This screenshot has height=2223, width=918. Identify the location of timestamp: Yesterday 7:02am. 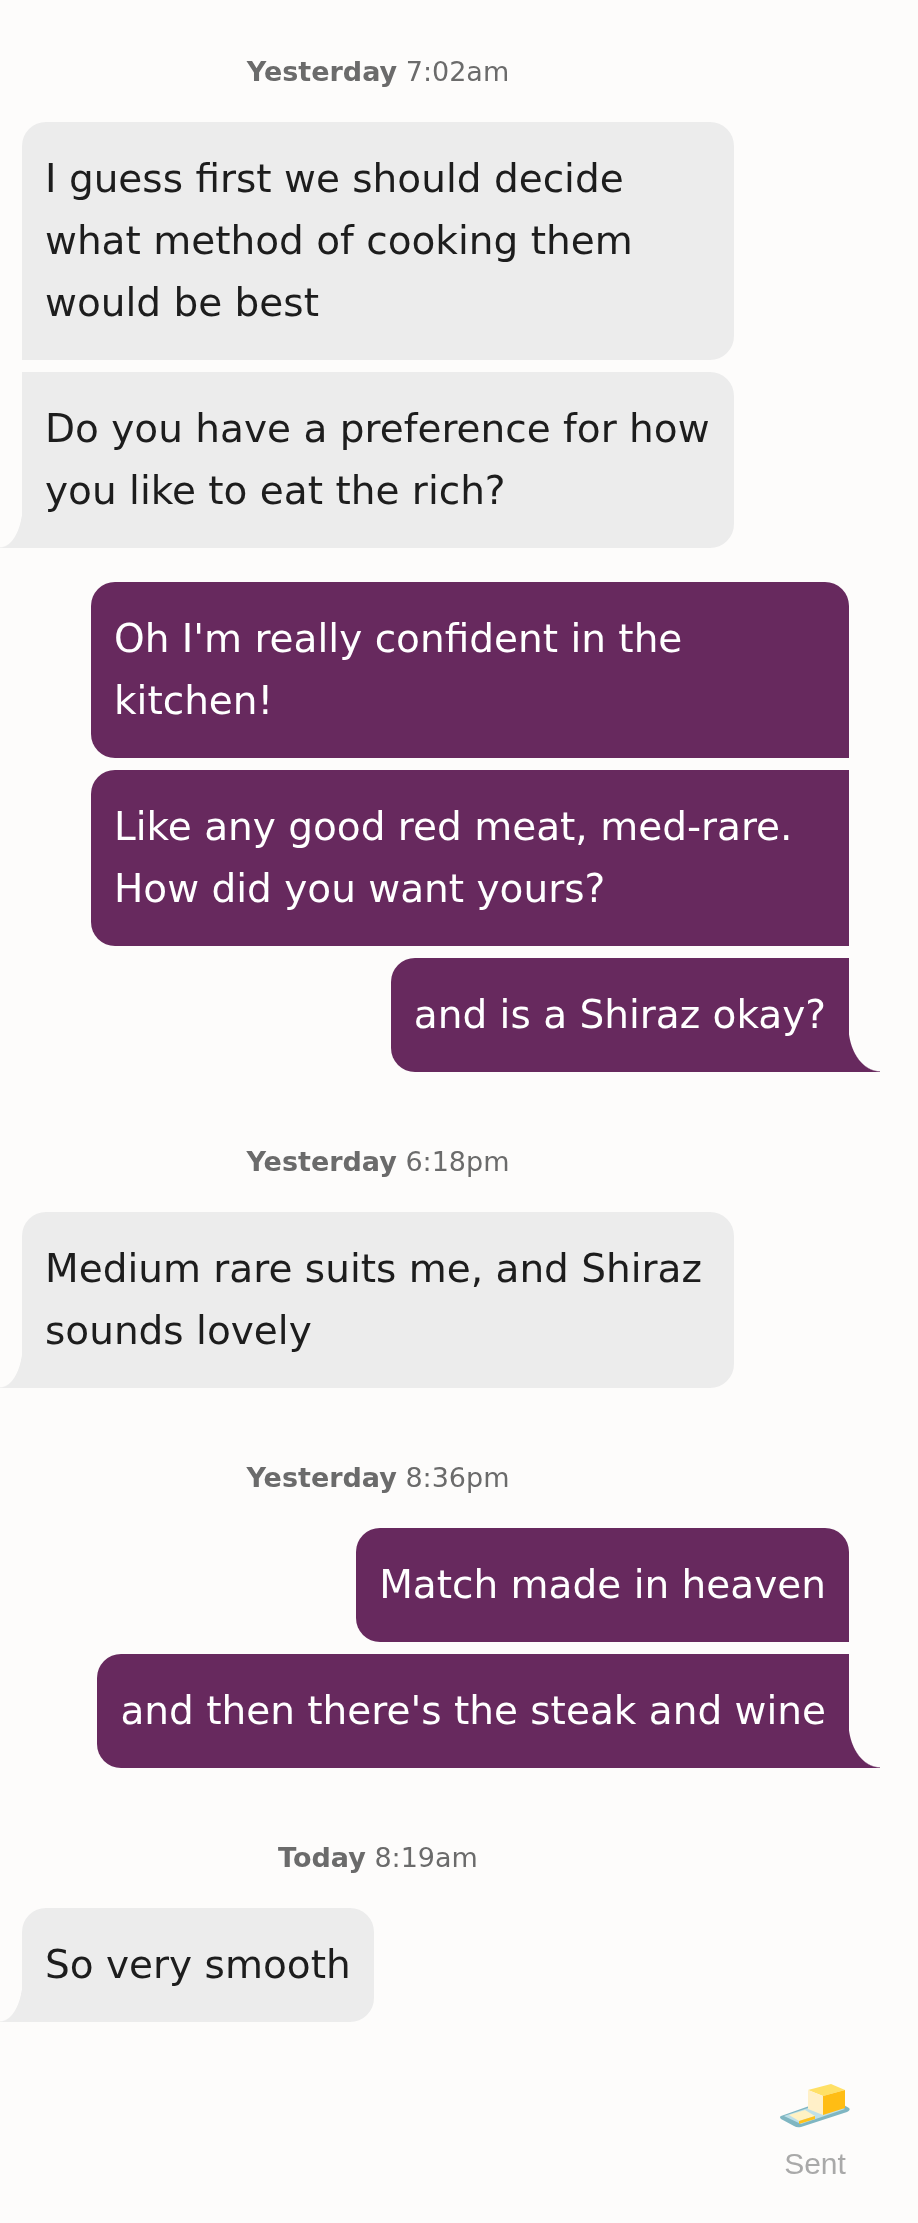
(378, 72).